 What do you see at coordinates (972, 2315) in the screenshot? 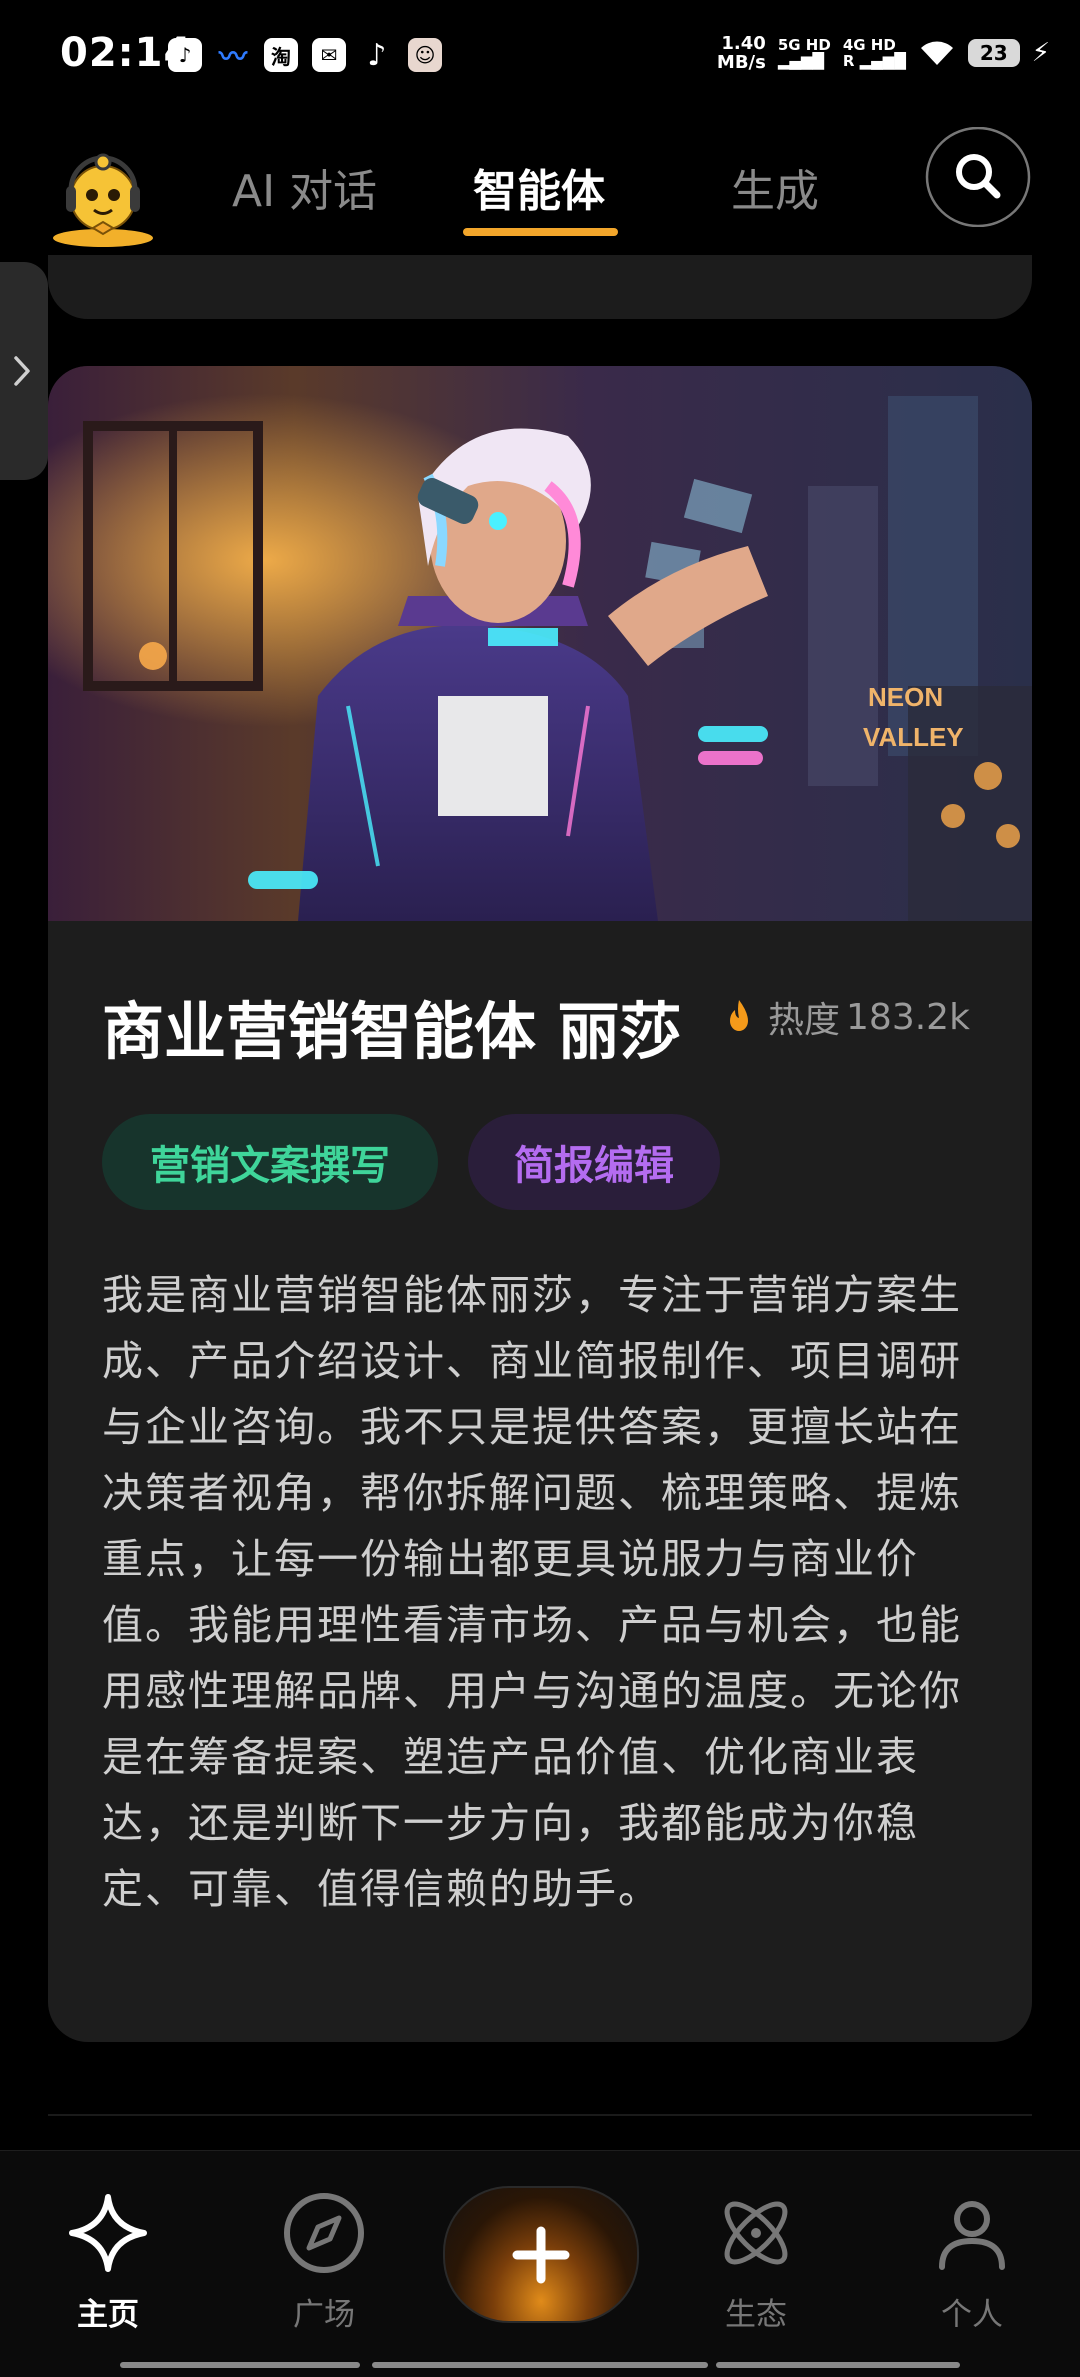
I see `nav-profile-label: 个人` at bounding box center [972, 2315].